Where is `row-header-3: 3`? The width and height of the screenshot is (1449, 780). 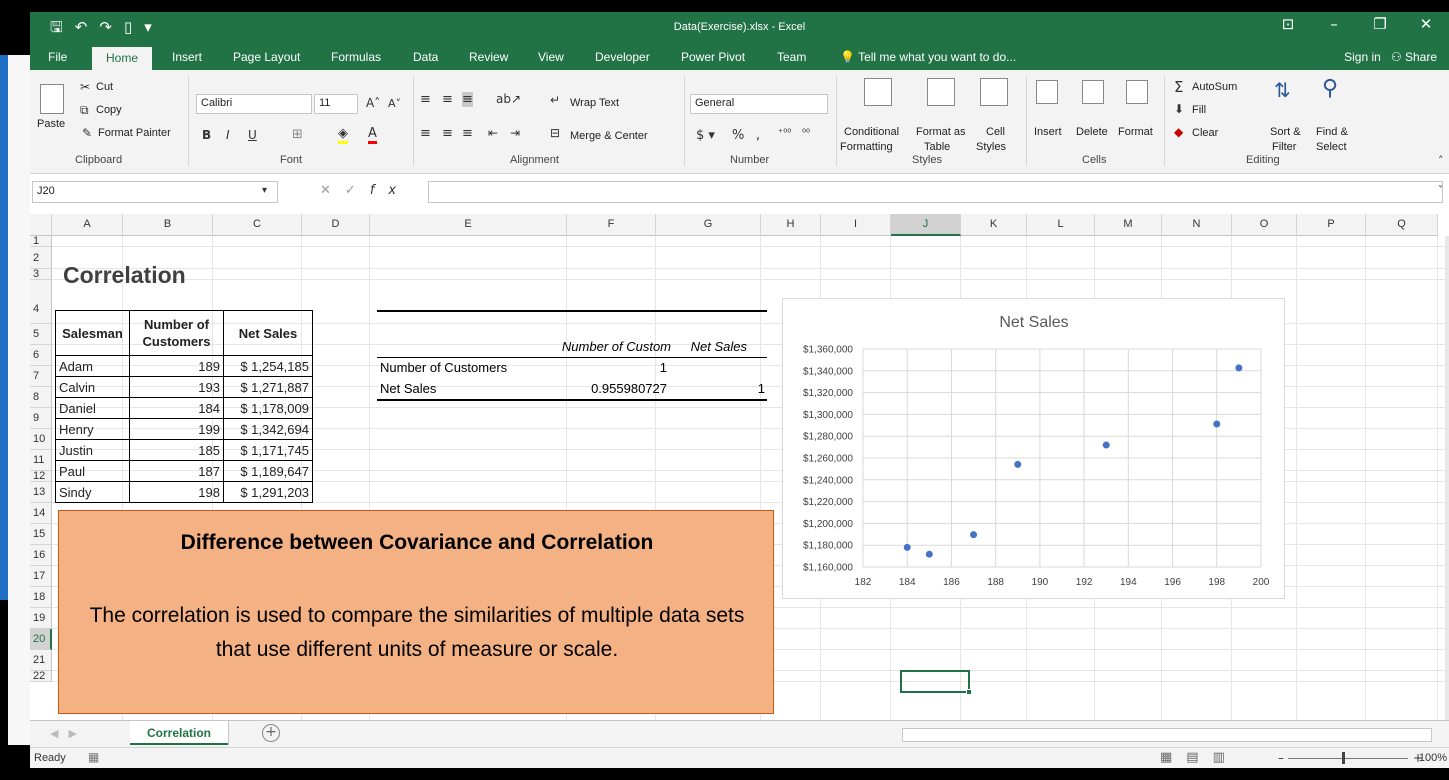
row-header-3: 3 is located at coordinates (41, 274).